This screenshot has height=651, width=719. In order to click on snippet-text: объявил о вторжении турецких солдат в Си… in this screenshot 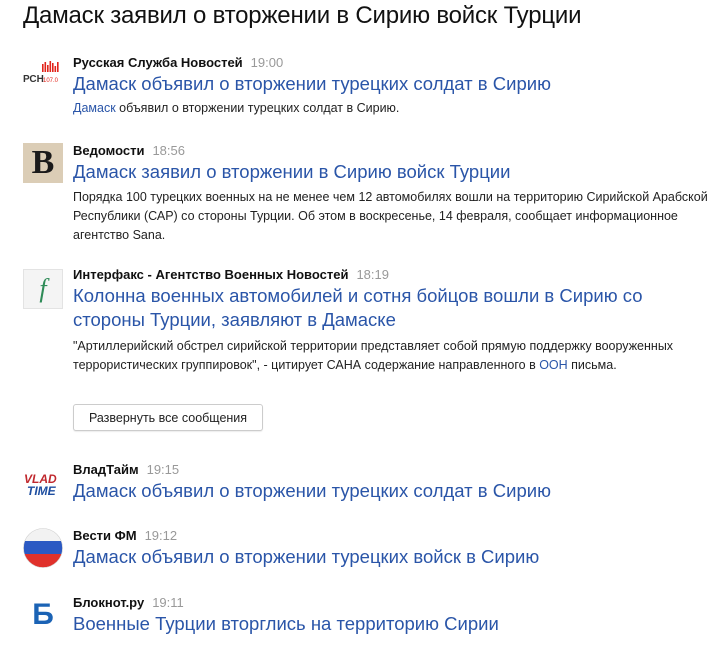, I will do `click(257, 108)`.